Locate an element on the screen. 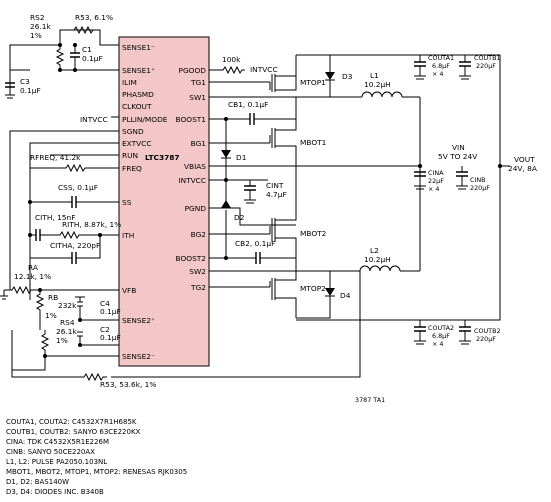 The image size is (551, 502). ic-pin-right: TG2 is located at coordinates (198, 287).